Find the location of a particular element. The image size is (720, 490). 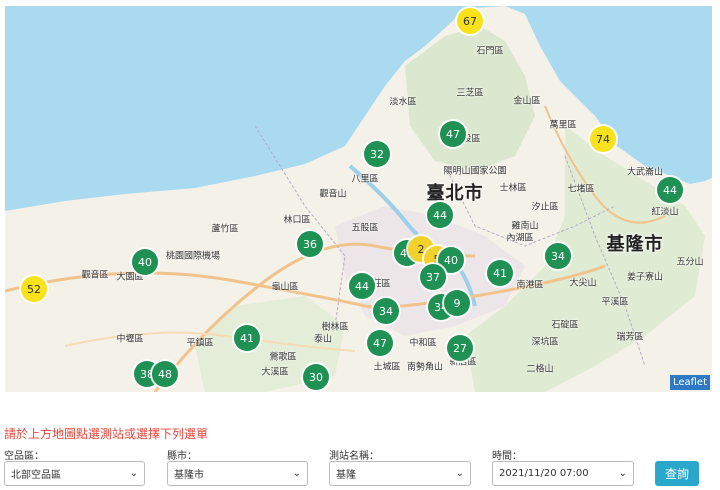

air-region-select: 北部空品區 ⌄ is located at coordinates (74, 473).